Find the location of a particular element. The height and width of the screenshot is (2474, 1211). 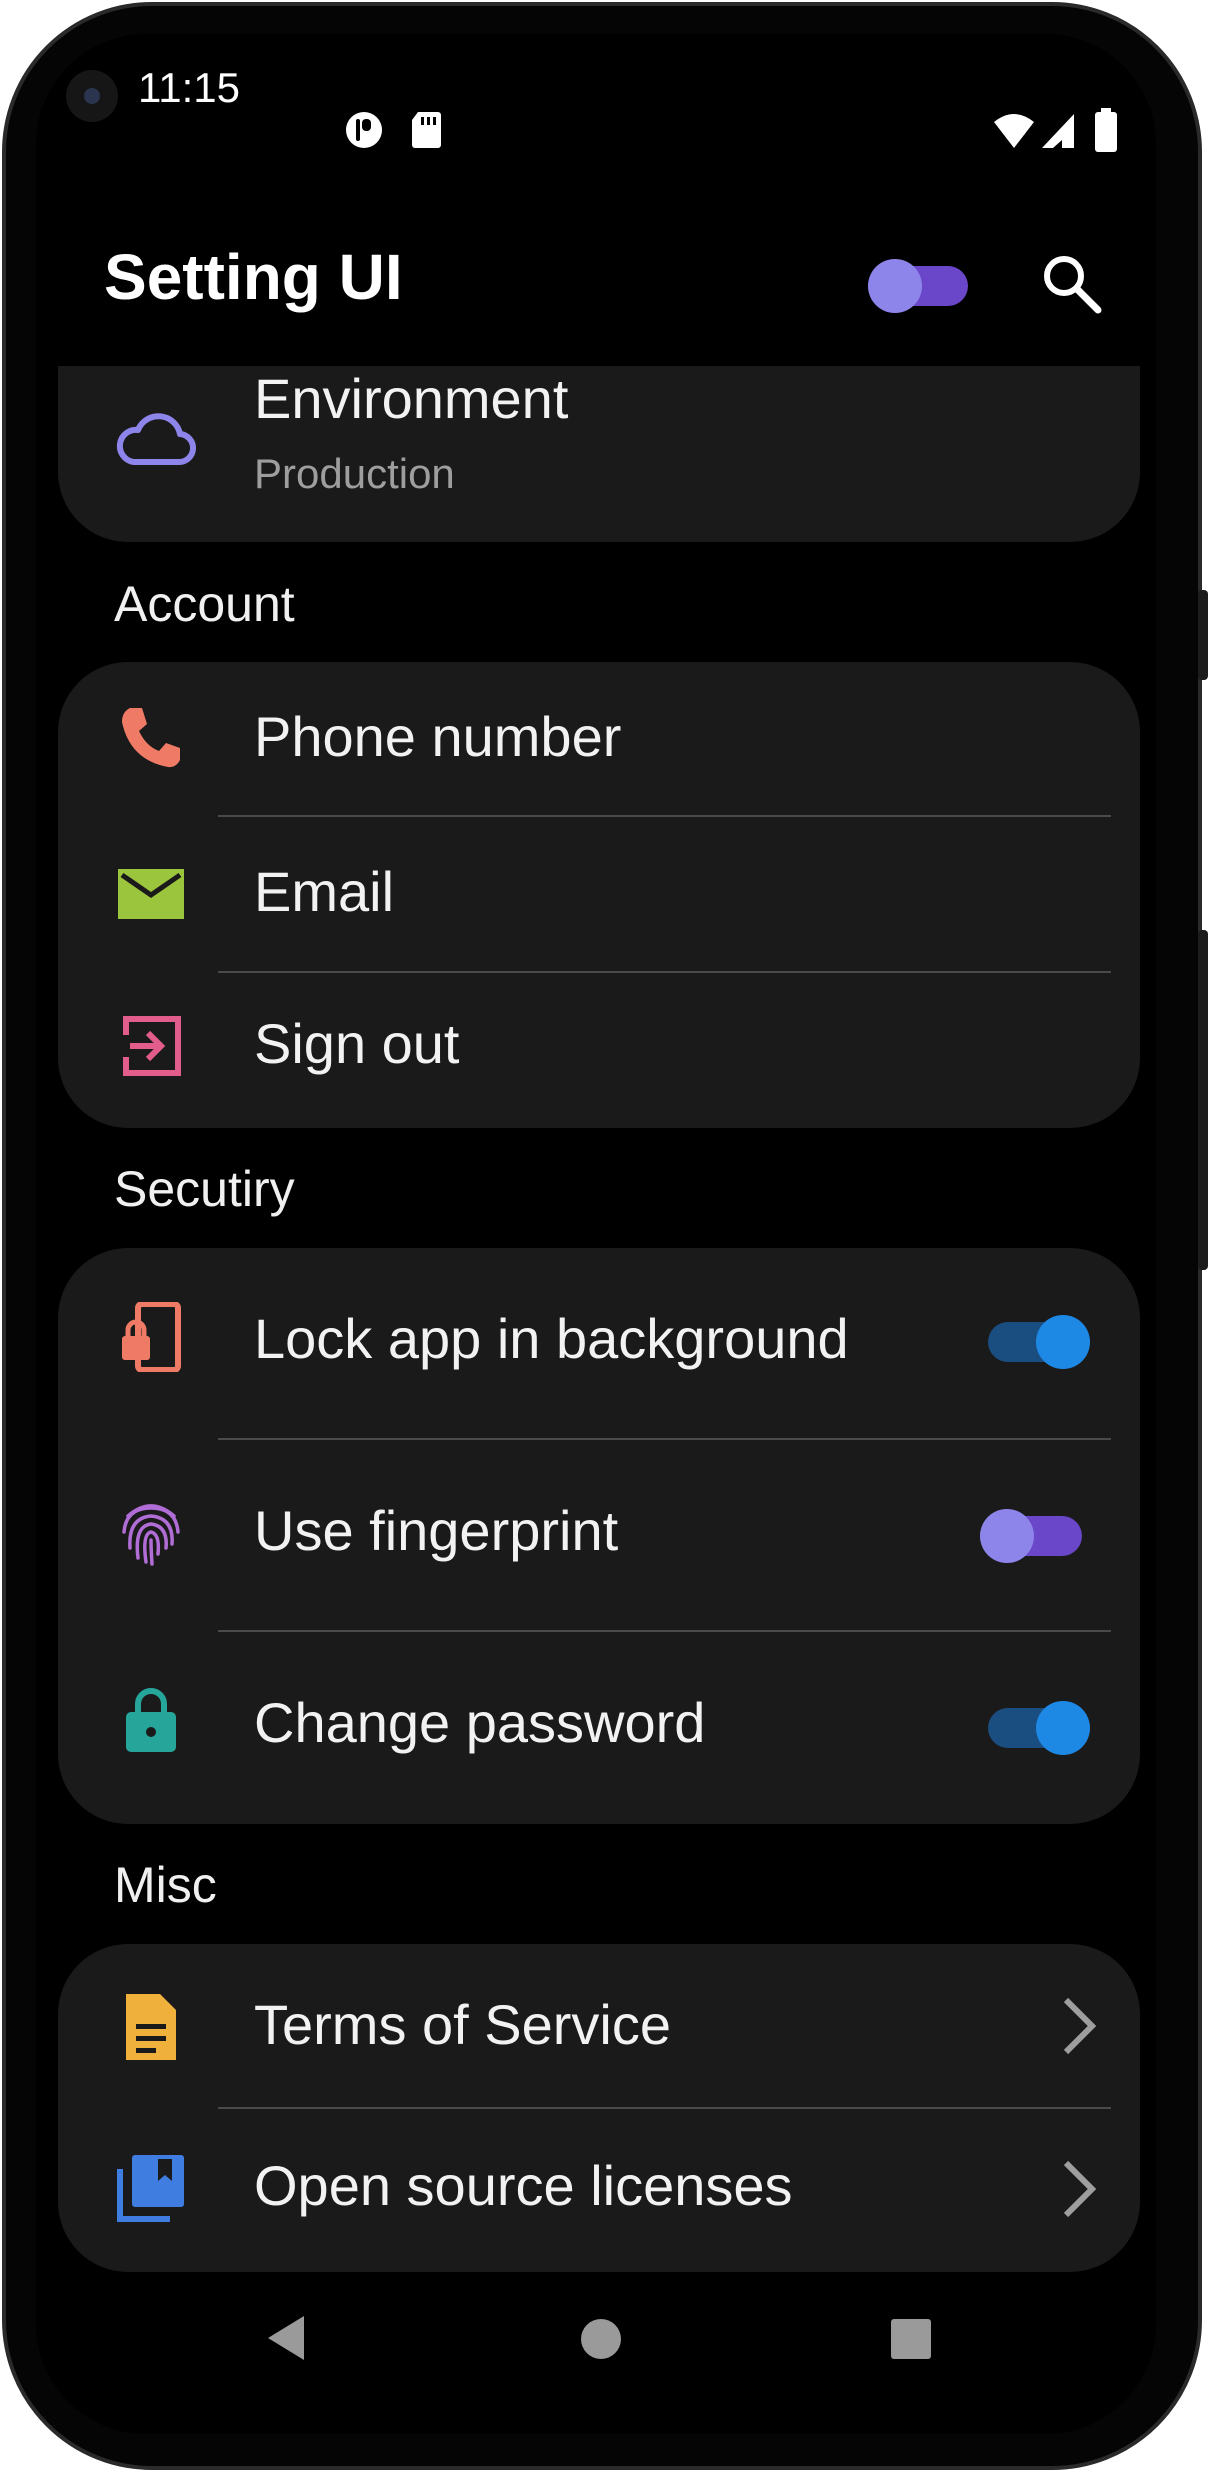

phone-number-row: Phone number is located at coordinates (599, 739).